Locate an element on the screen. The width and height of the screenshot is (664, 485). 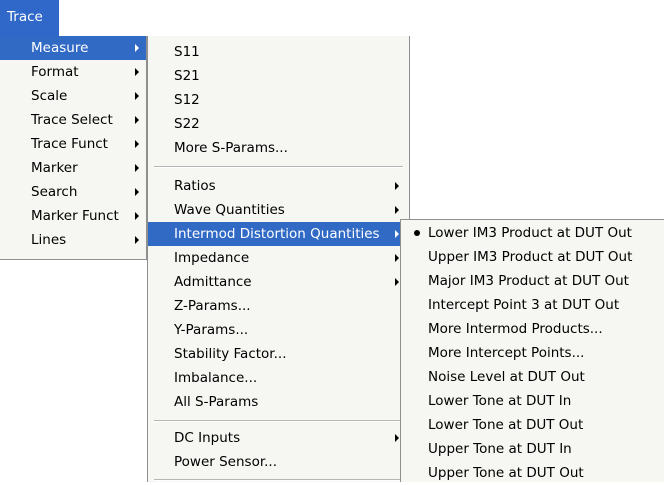
menu-item-search: Search is located at coordinates (73, 192).